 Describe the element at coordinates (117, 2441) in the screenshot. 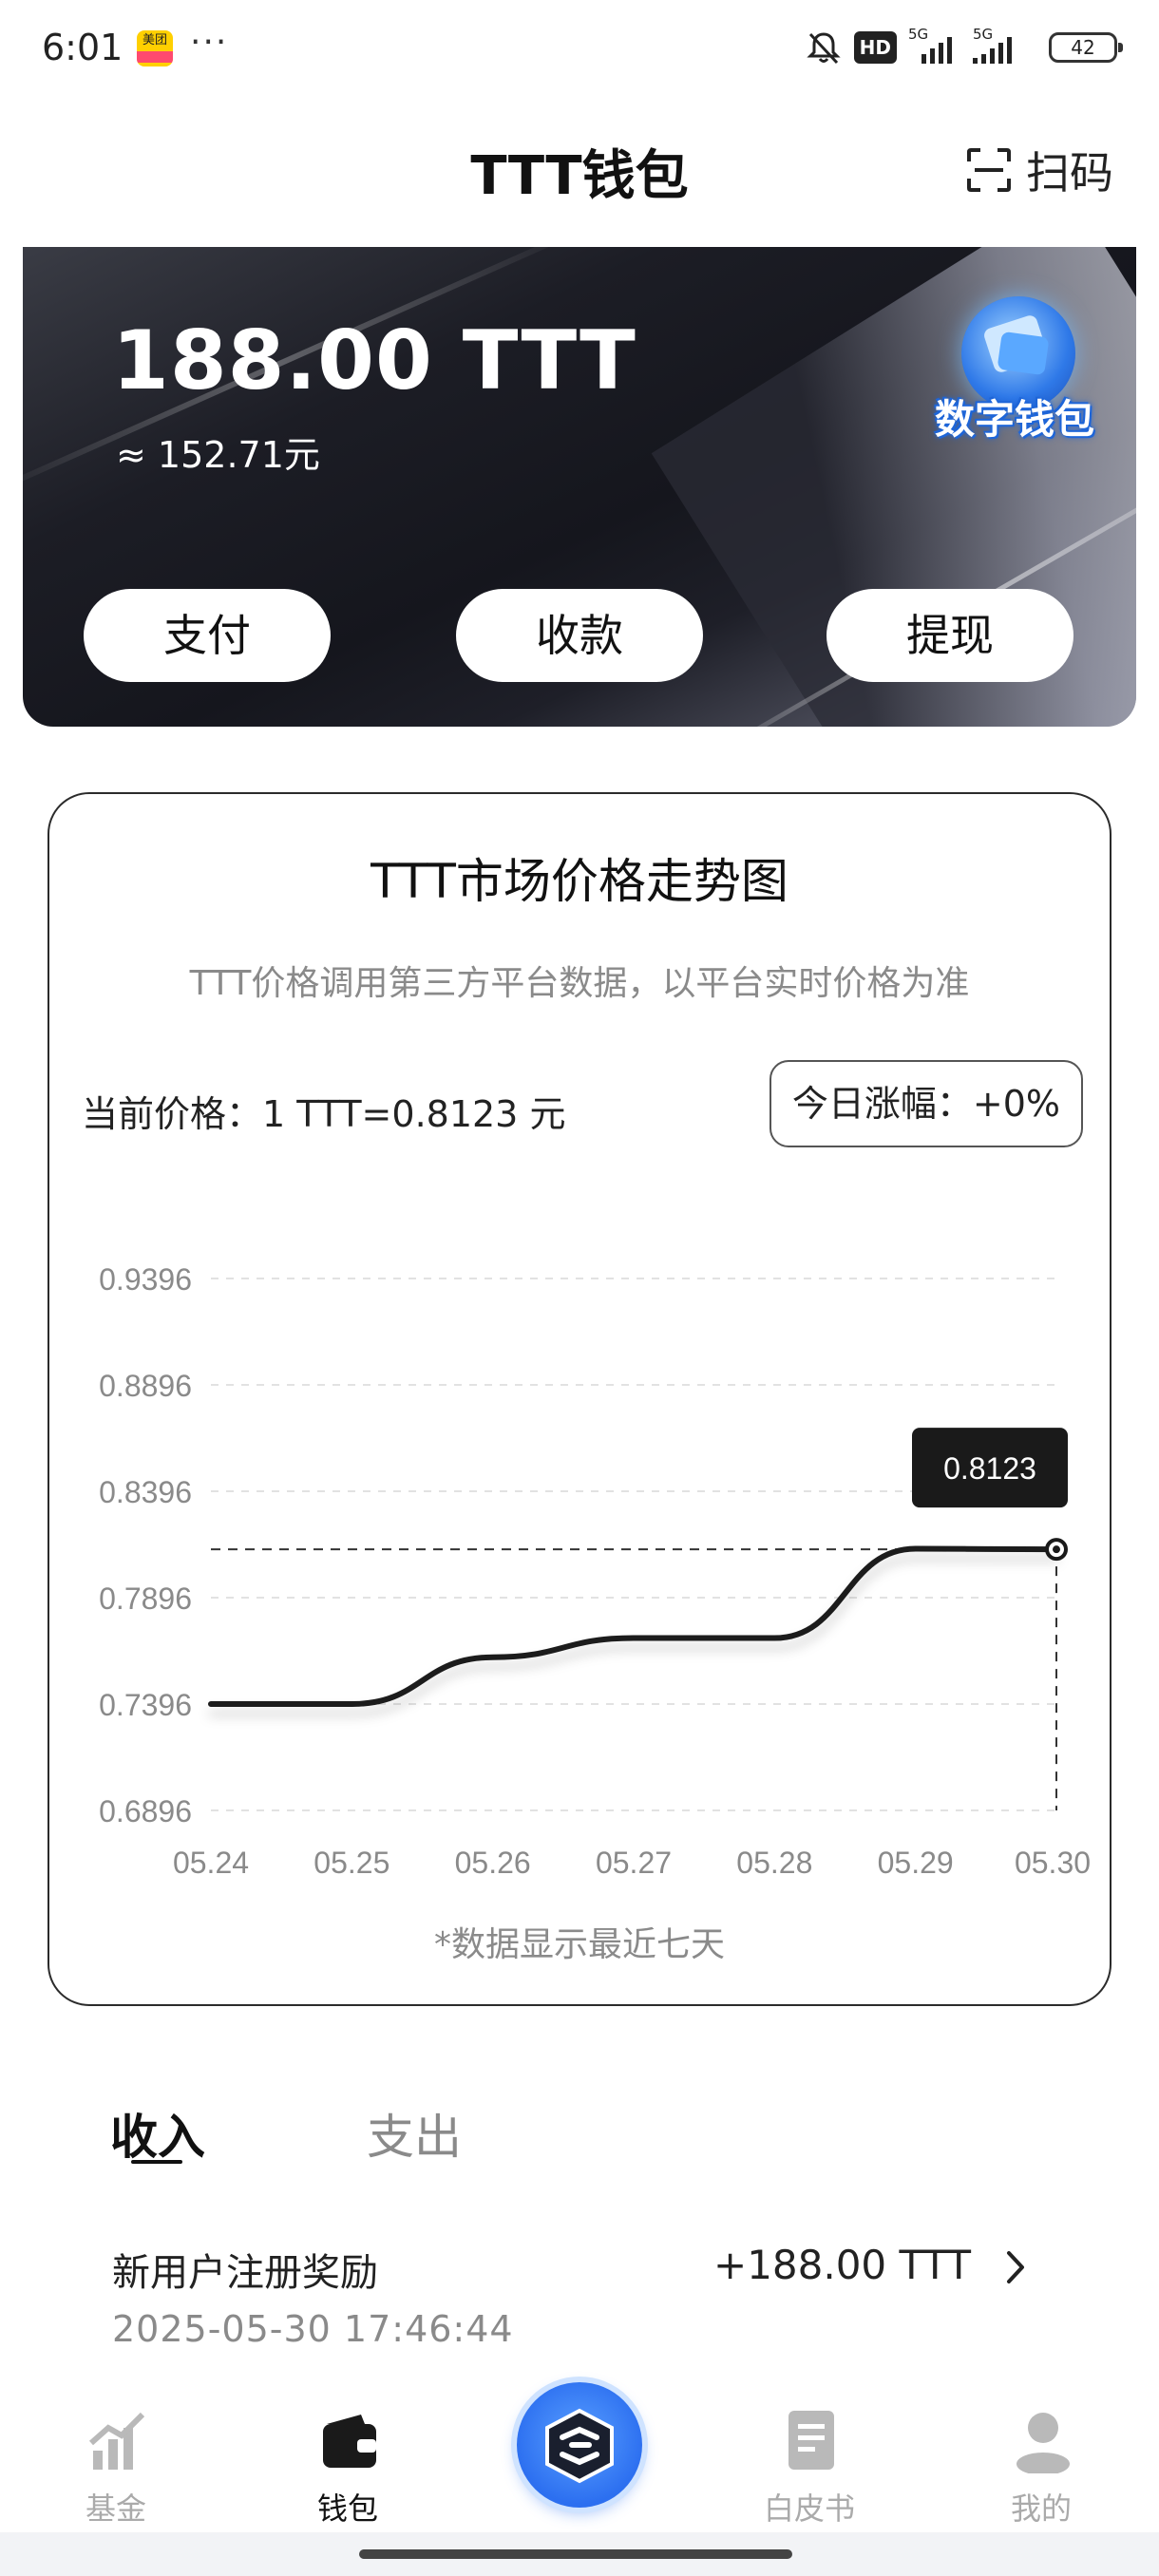

I see `fund-chart-icon` at that location.